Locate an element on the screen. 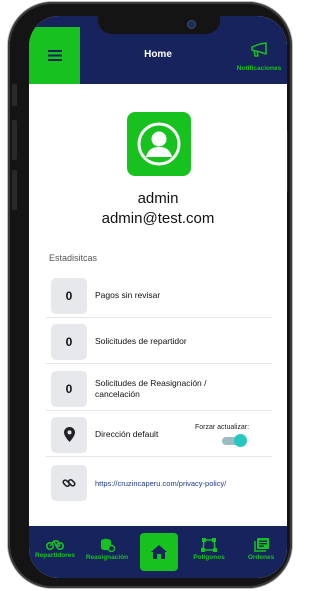  nav-ordenes: Ordenes is located at coordinates (261, 549).